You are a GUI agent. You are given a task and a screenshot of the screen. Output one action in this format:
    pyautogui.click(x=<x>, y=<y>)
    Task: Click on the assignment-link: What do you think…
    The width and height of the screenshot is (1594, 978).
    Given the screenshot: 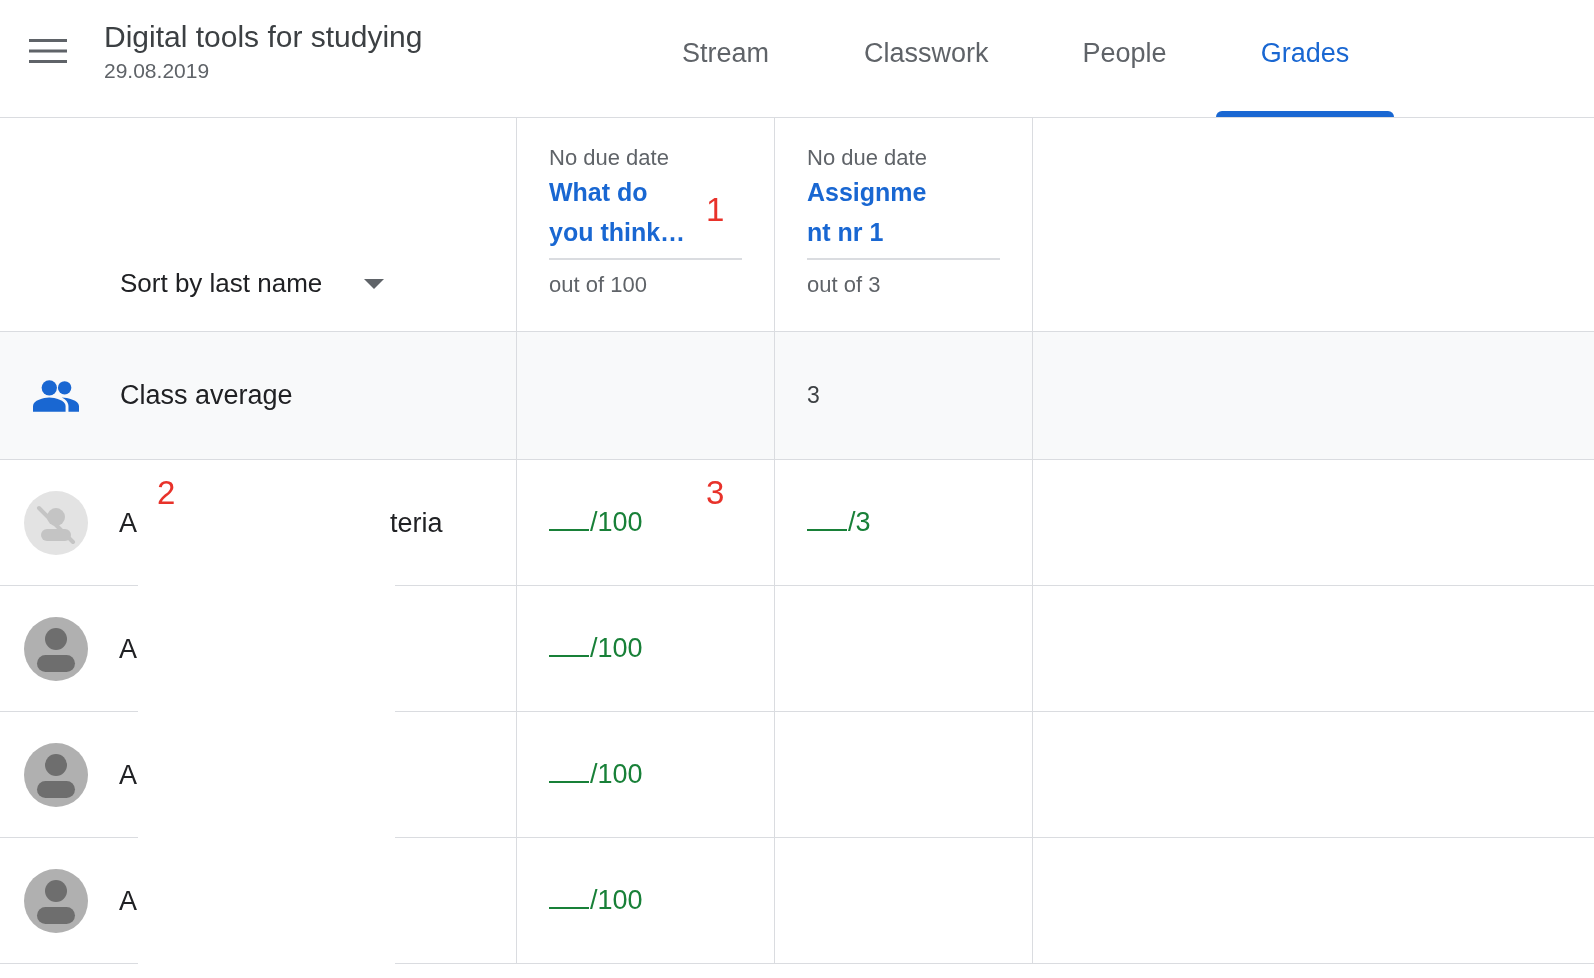 What is the action you would take?
    pyautogui.click(x=620, y=212)
    